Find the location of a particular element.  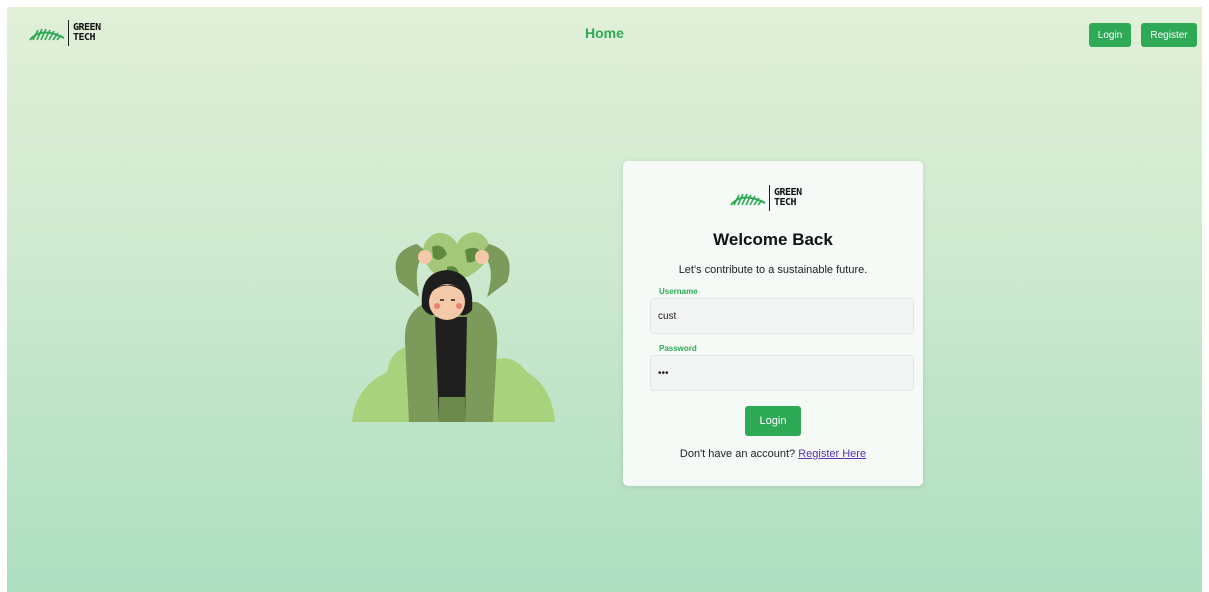

username-label: Username is located at coordinates (678, 291).